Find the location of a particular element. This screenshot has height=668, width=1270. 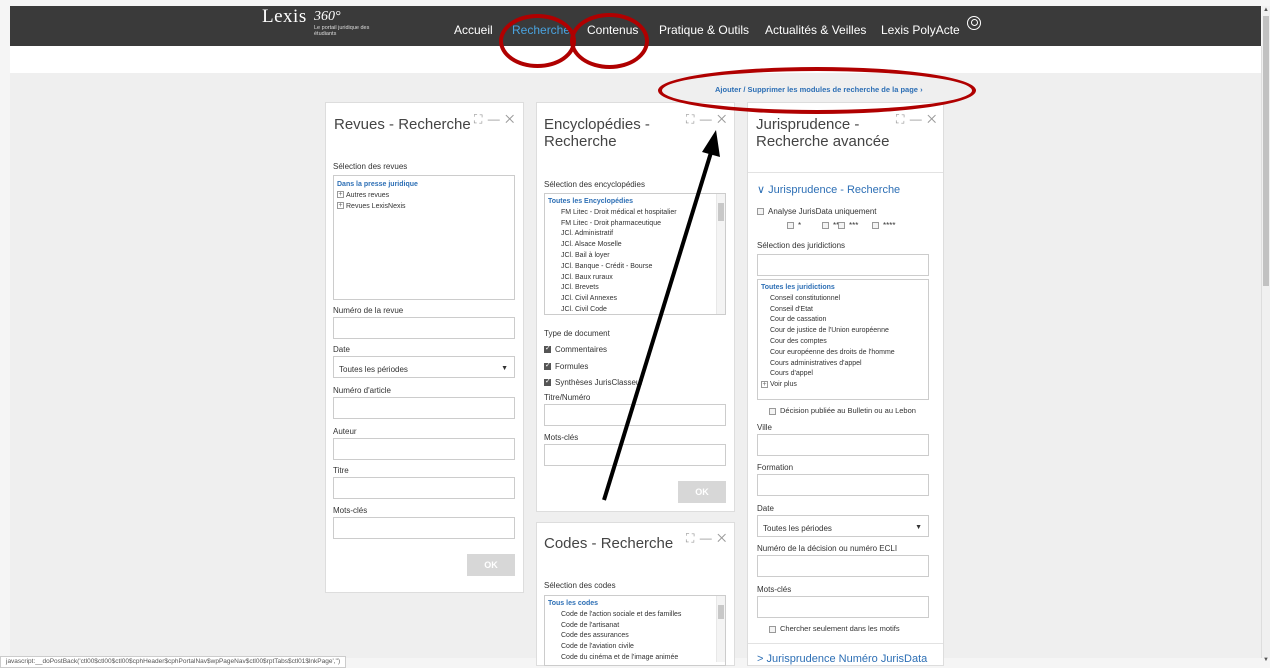

annotation-arrow-layer is located at coordinates (661, 315).